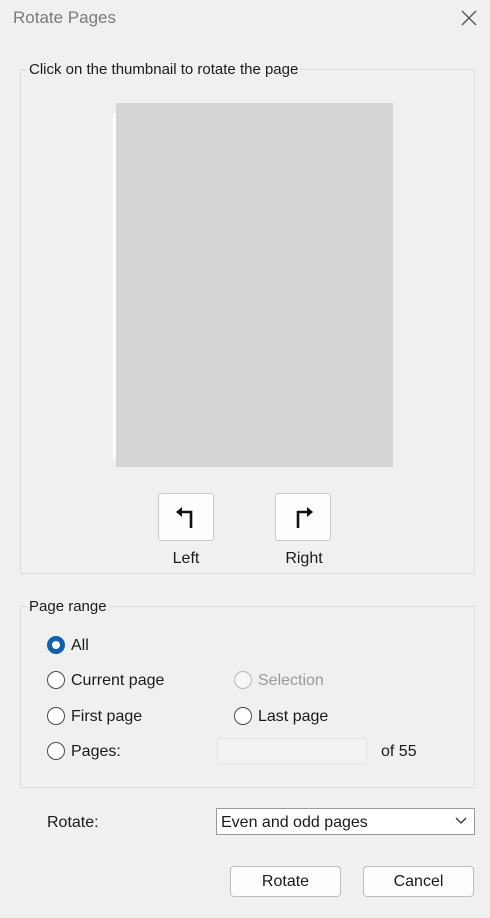 This screenshot has height=918, width=490. Describe the element at coordinates (106, 717) in the screenshot. I see `radio-first-page-label: First page` at that location.